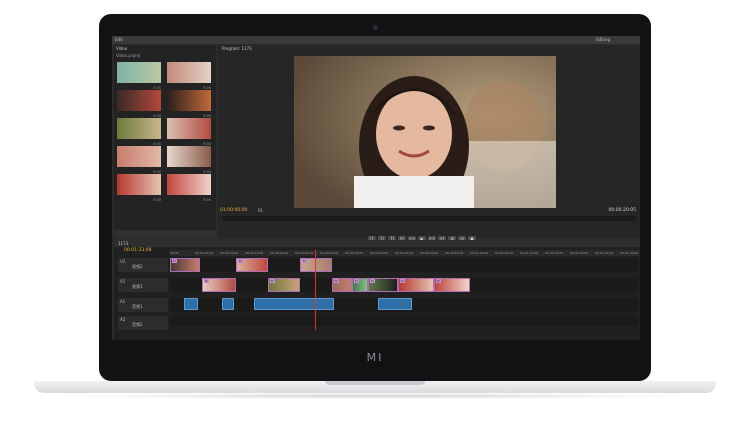  What do you see at coordinates (329, 253) in the screenshot?
I see `ruler-label: 00:00:30:00` at bounding box center [329, 253].